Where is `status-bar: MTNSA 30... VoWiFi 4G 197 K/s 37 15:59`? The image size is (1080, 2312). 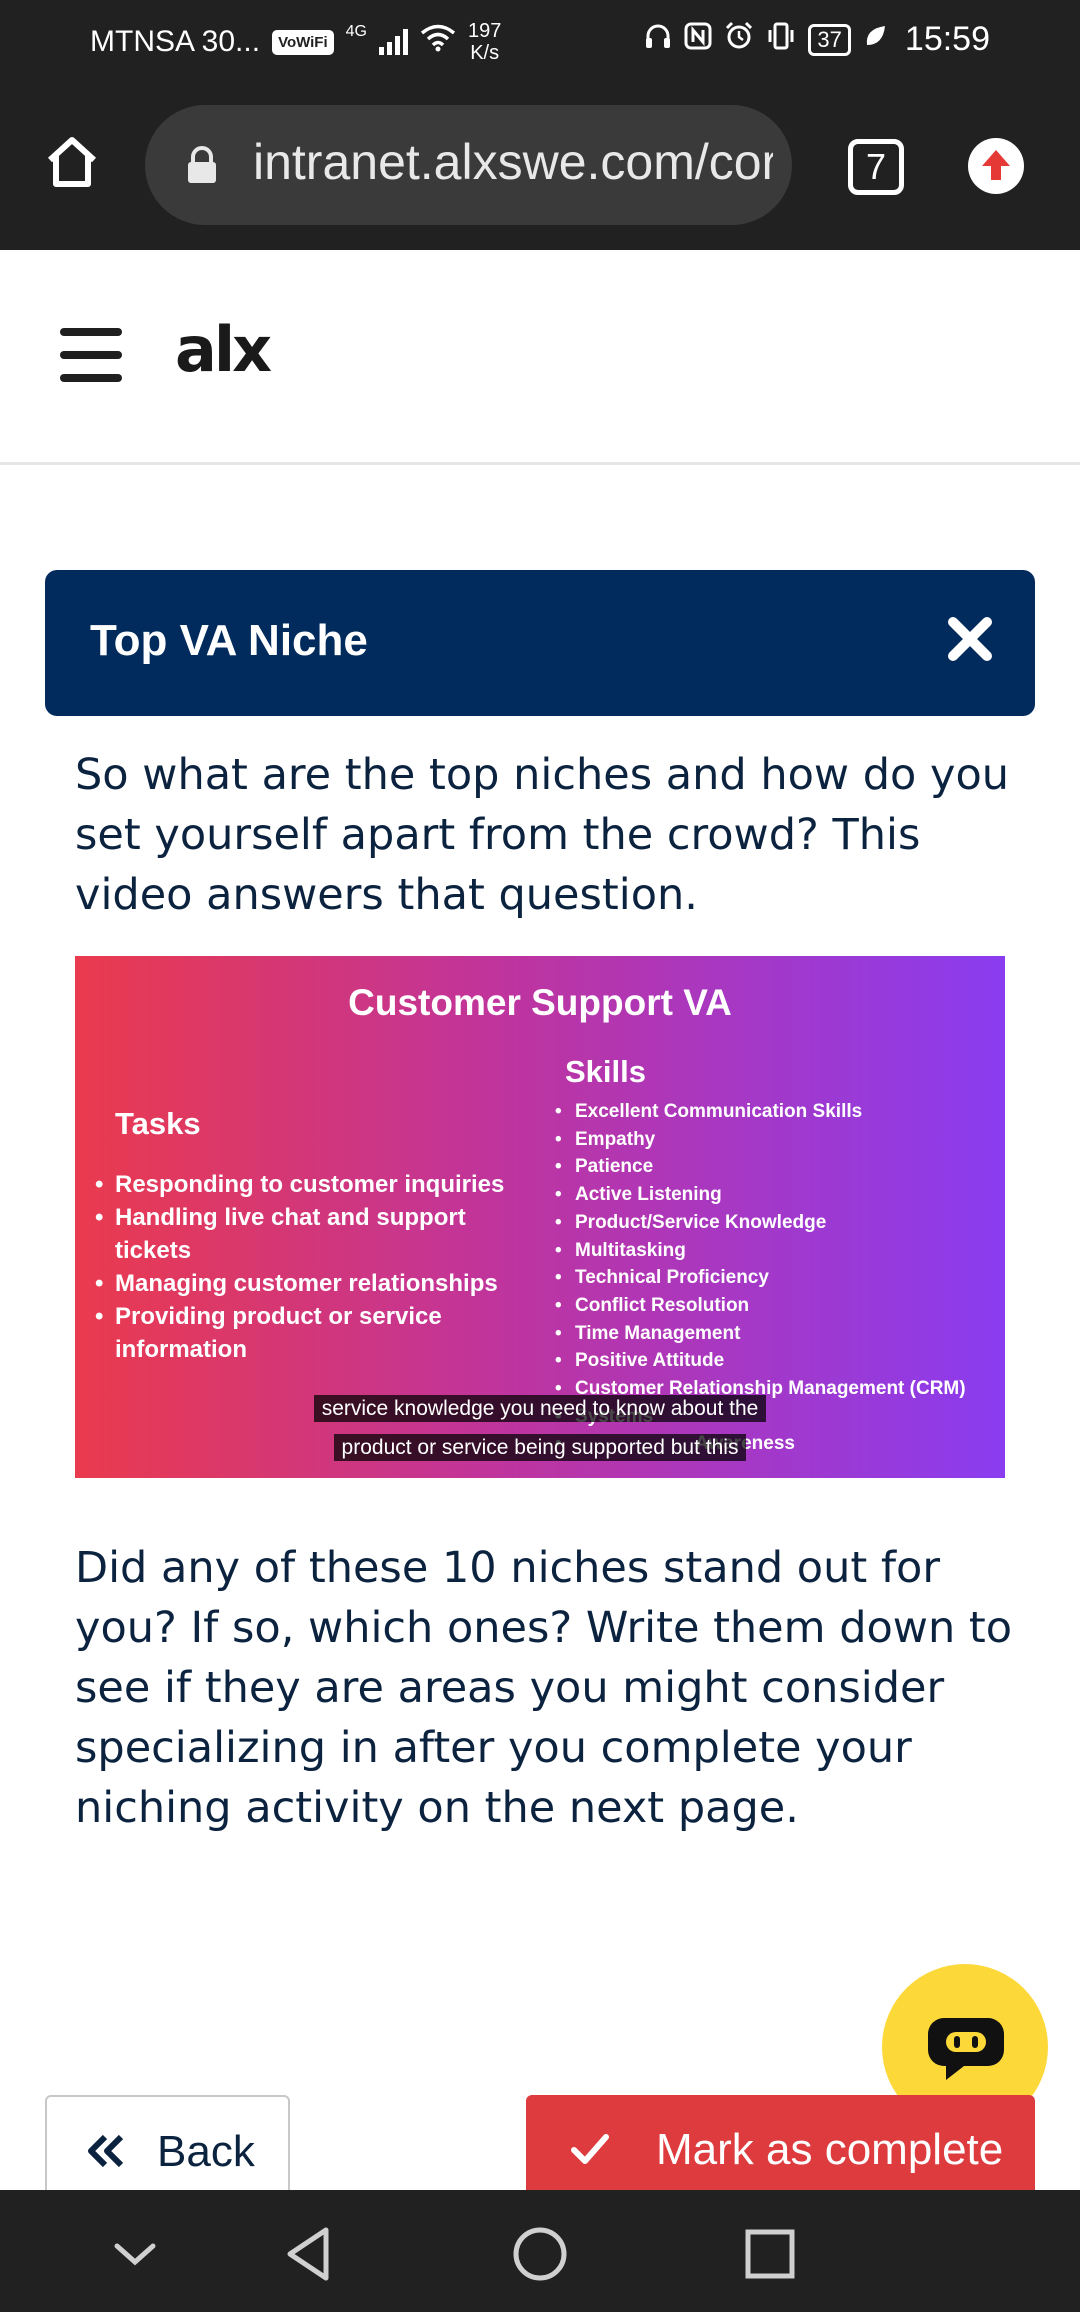 status-bar: MTNSA 30... VoWiFi 4G 197 K/s 37 15:59 is located at coordinates (540, 41).